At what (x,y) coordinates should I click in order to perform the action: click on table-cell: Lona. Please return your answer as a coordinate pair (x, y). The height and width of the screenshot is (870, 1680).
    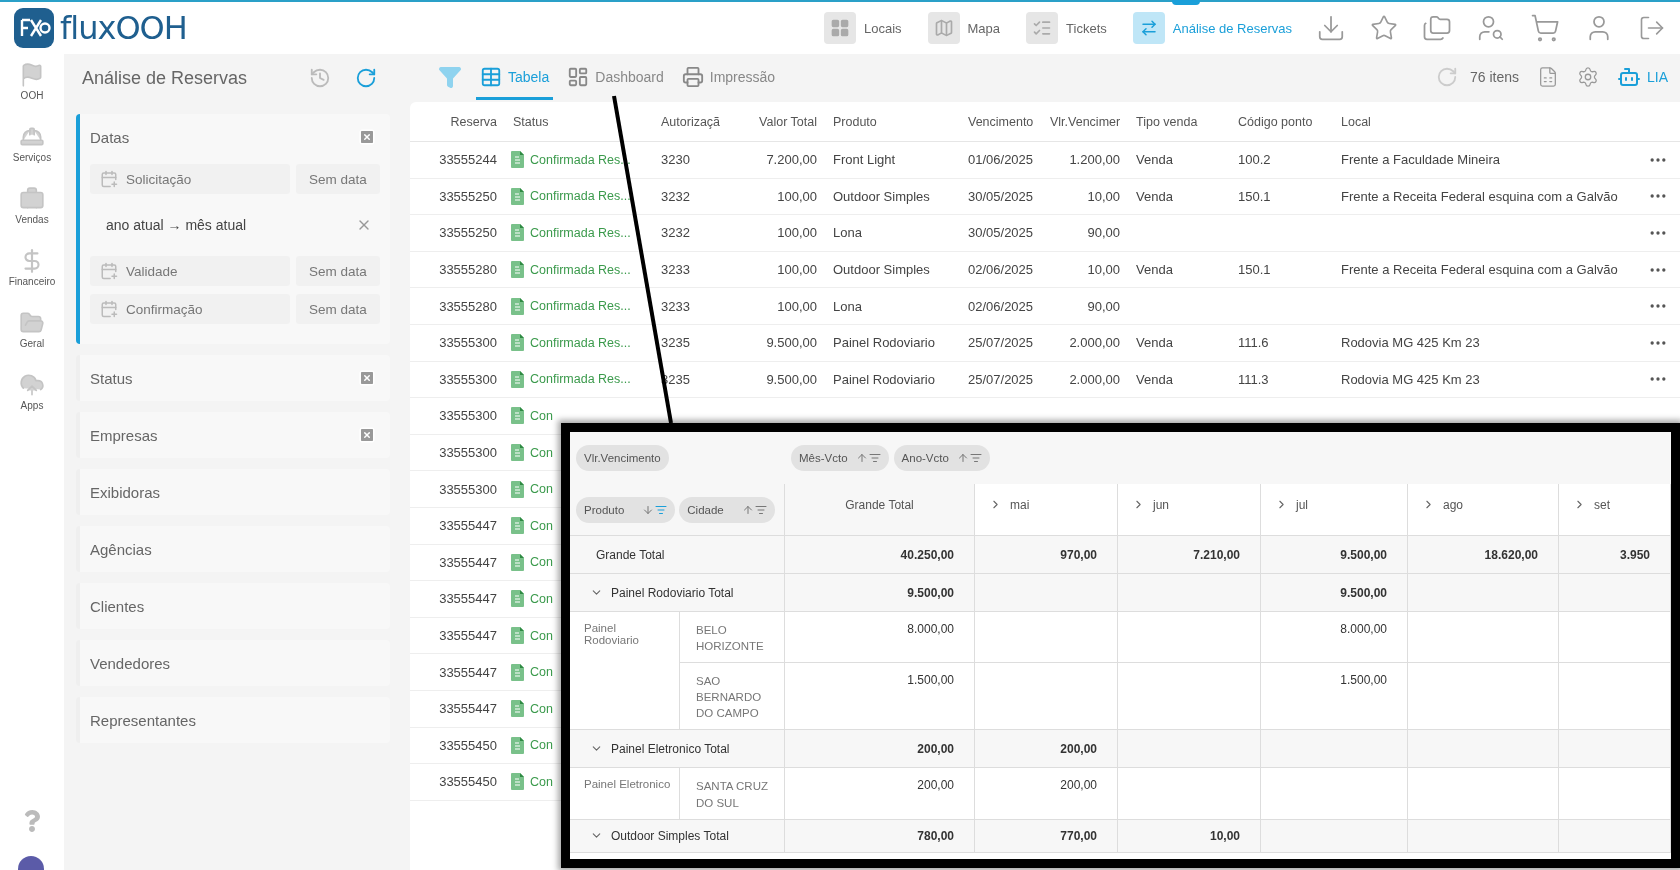
    Looking at the image, I should click on (847, 306).